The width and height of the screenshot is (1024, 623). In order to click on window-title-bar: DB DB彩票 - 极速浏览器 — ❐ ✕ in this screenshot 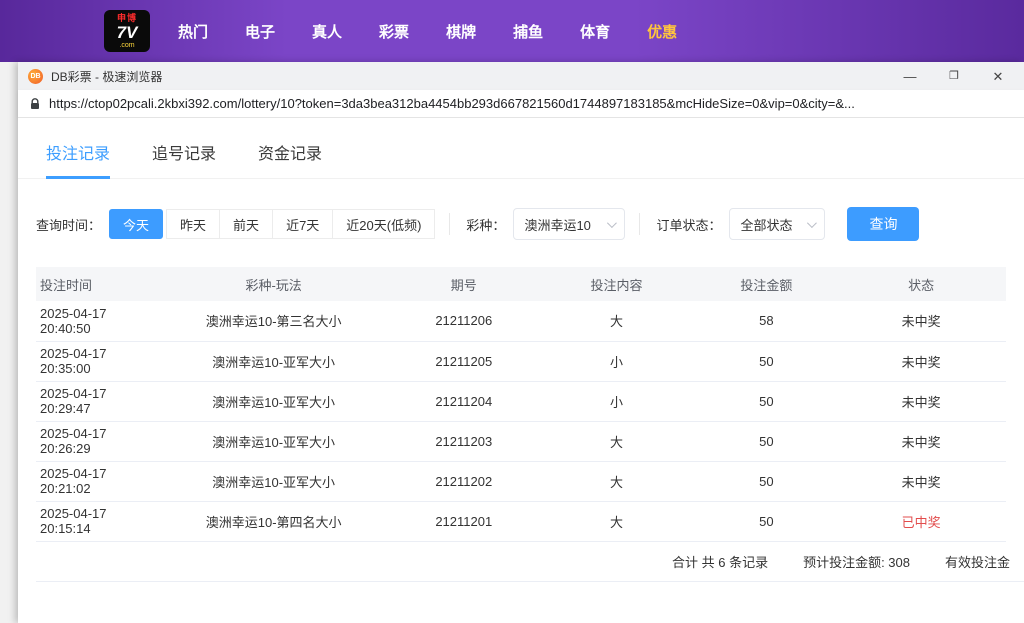, I will do `click(521, 76)`.